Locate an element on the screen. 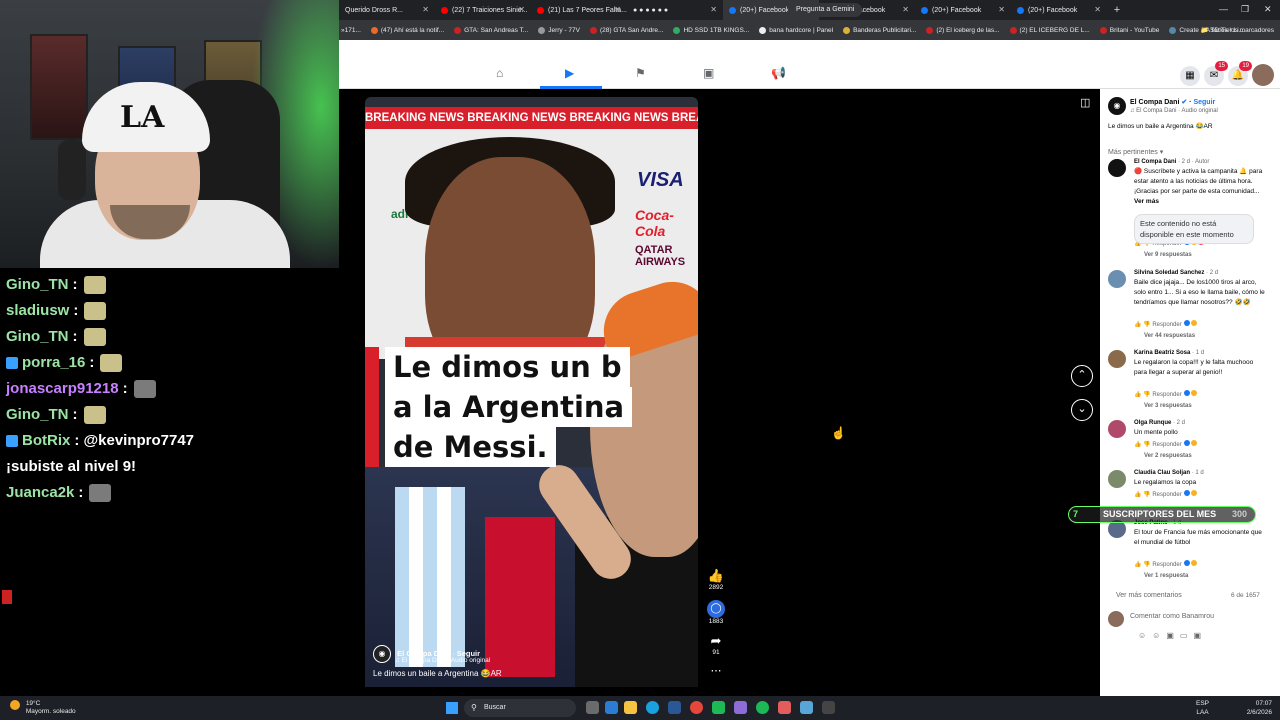  bookmark-item: Jerry - 77V is located at coordinates (559, 30).